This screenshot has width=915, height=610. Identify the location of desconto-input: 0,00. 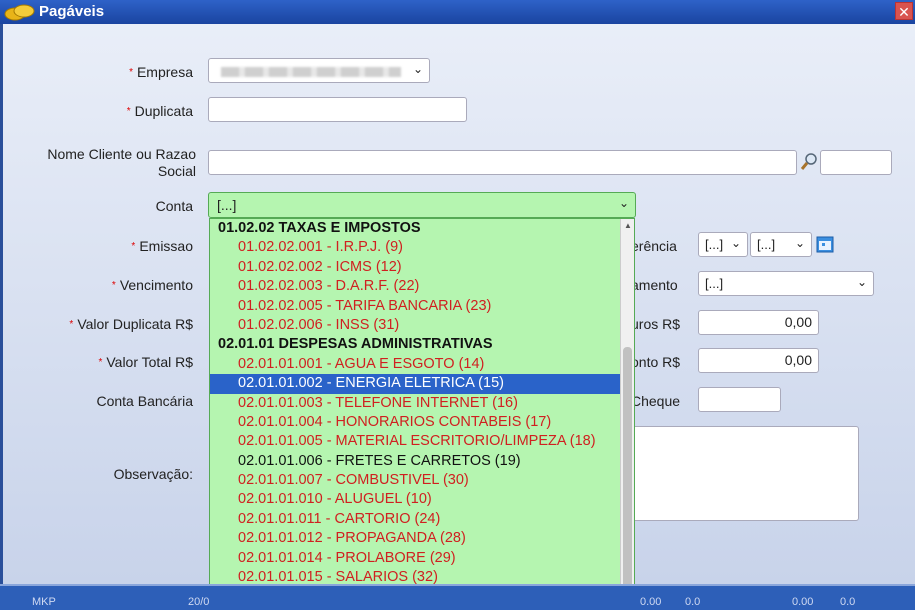
(758, 360).